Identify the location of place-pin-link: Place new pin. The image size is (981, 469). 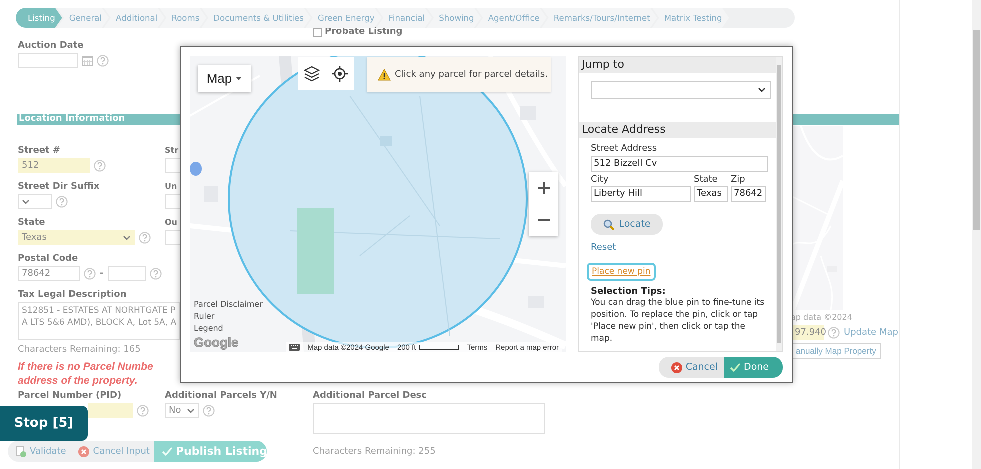
(621, 272).